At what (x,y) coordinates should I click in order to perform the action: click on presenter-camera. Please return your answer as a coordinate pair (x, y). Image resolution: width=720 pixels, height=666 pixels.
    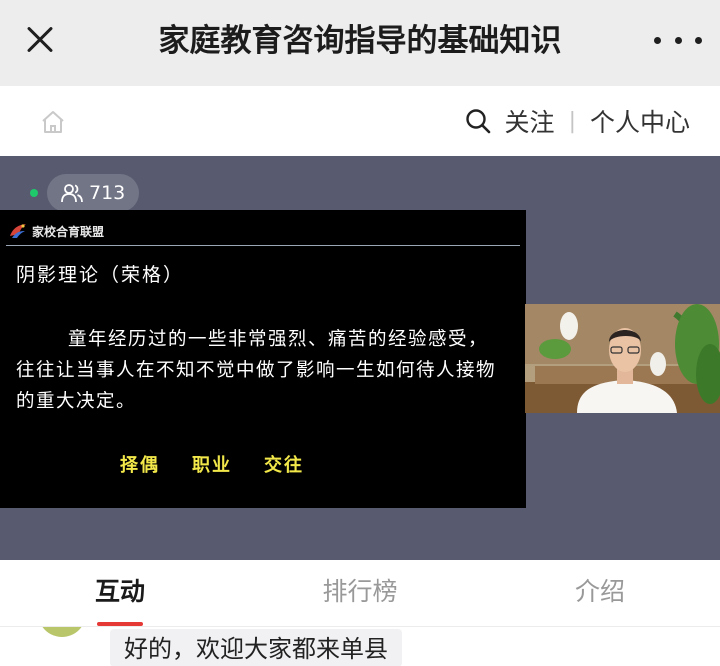
    Looking at the image, I should click on (622, 358).